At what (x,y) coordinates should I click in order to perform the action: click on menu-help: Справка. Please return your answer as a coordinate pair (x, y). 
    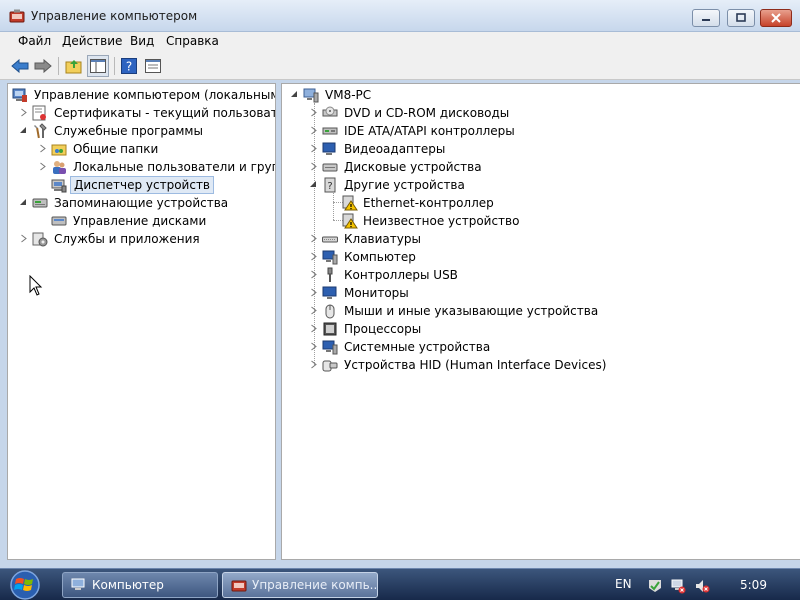
    Looking at the image, I should click on (192, 41).